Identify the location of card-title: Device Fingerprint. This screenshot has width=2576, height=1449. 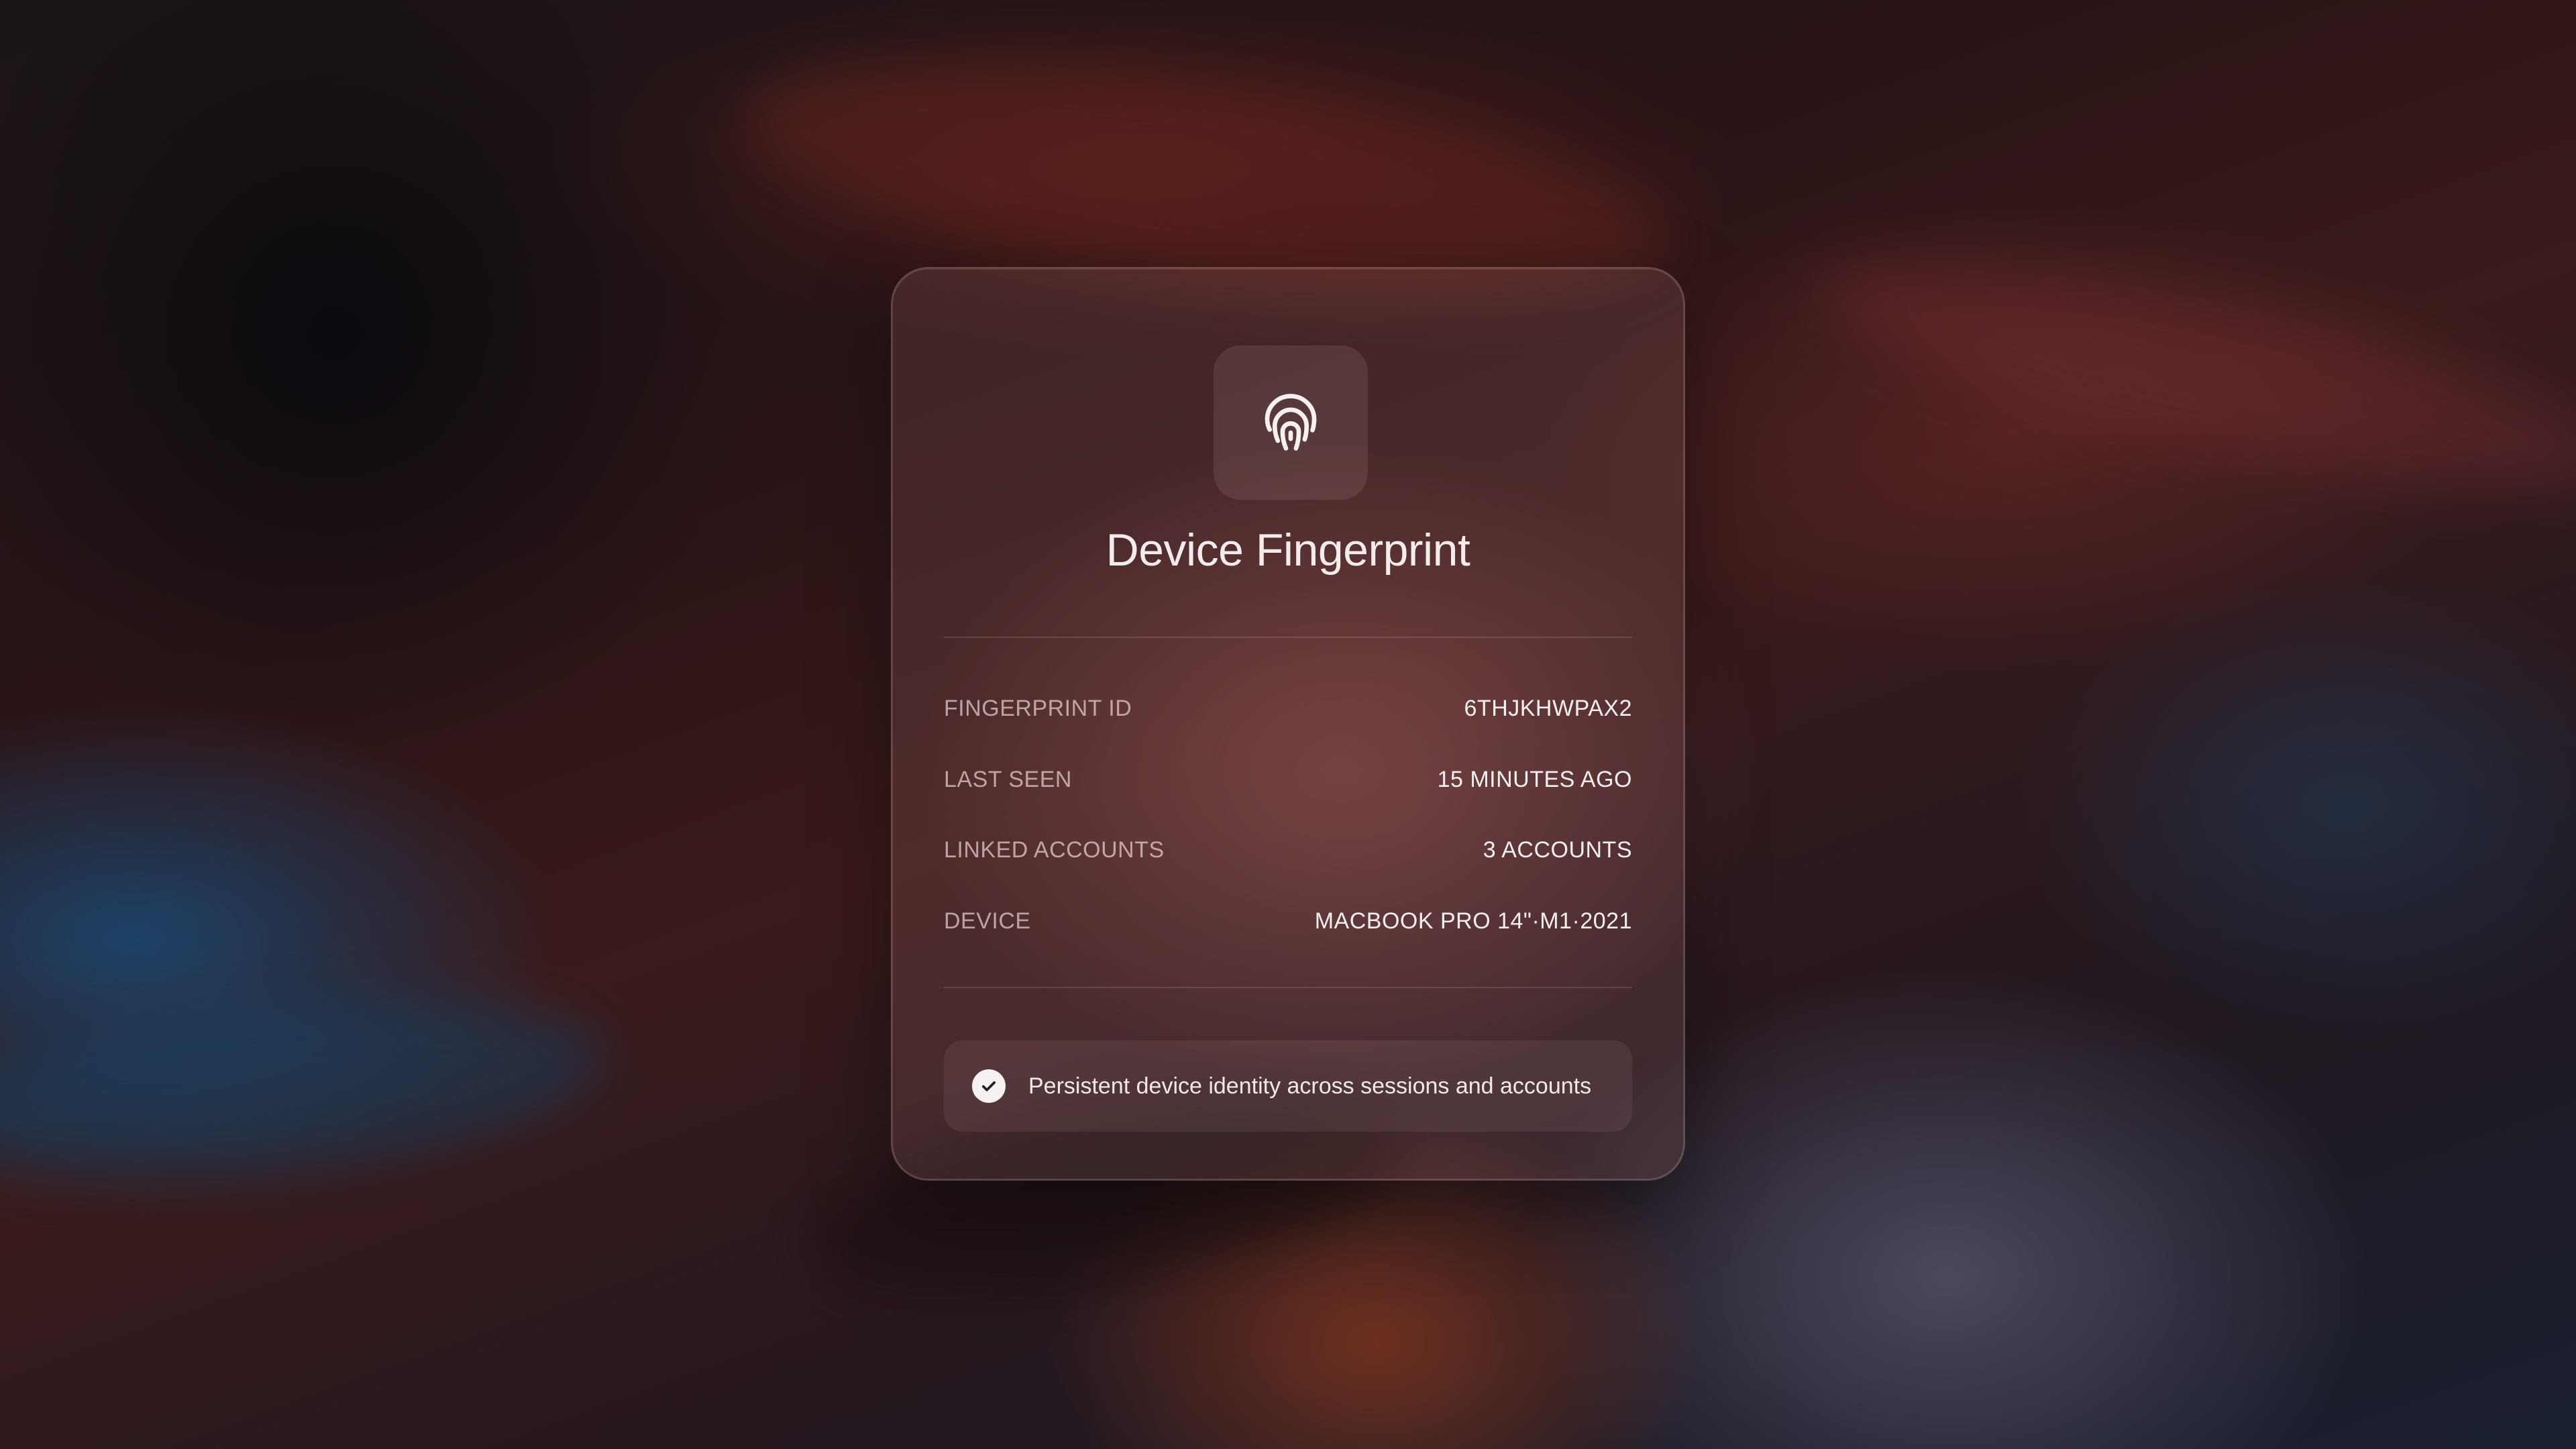
(1288, 550).